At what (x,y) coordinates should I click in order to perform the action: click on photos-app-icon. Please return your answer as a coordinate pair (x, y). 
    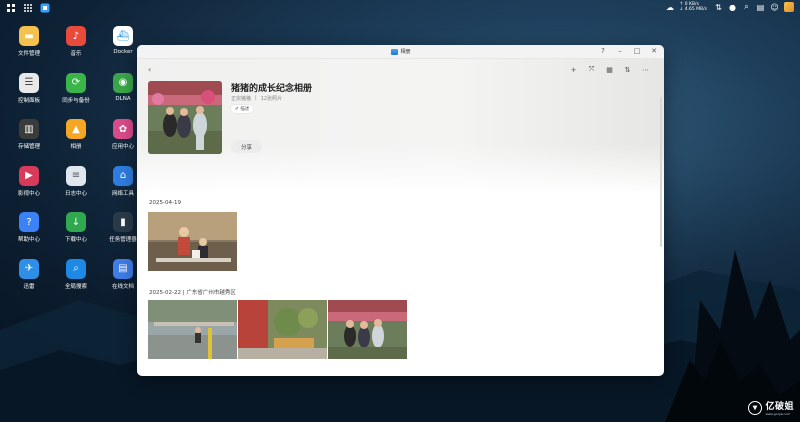
    Looking at the image, I should click on (394, 51).